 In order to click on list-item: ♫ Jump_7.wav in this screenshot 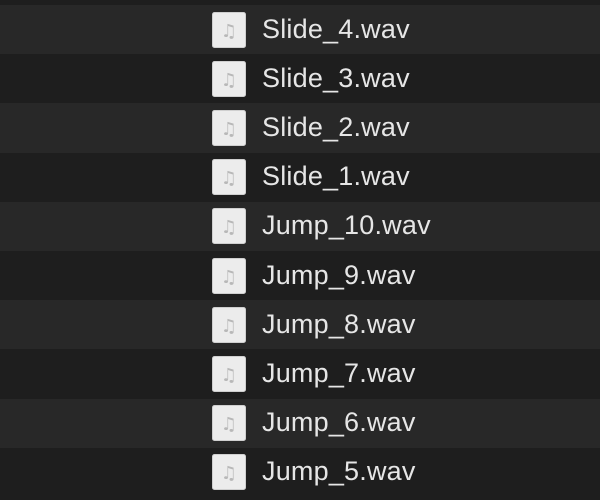, I will do `click(300, 374)`.